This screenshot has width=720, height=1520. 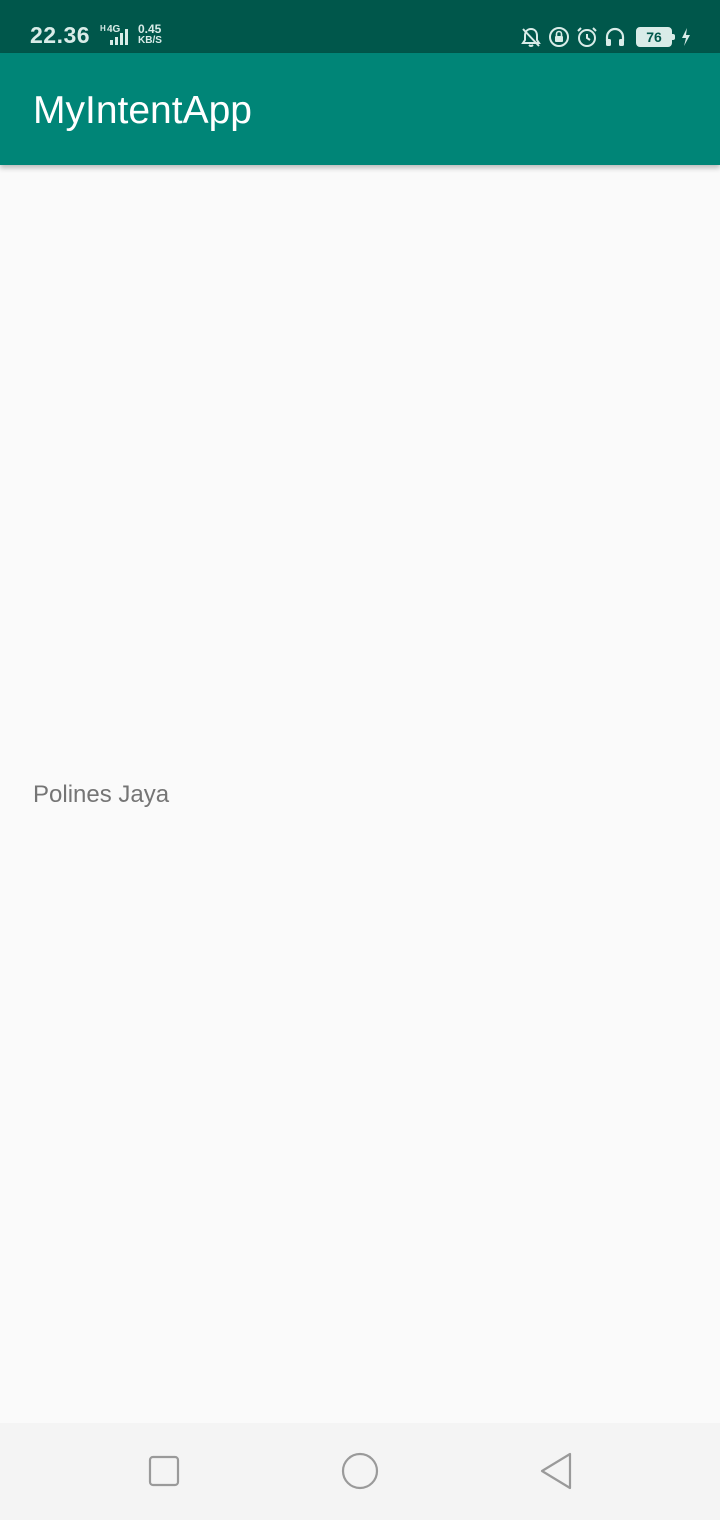 What do you see at coordinates (119, 37) in the screenshot?
I see `signal-icon` at bounding box center [119, 37].